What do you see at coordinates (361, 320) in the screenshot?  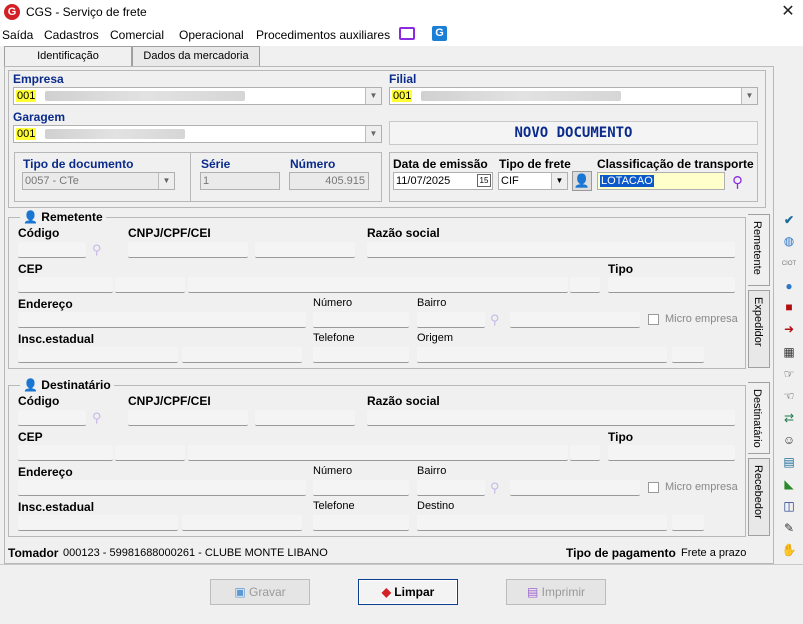 I see `rem-numero-field` at bounding box center [361, 320].